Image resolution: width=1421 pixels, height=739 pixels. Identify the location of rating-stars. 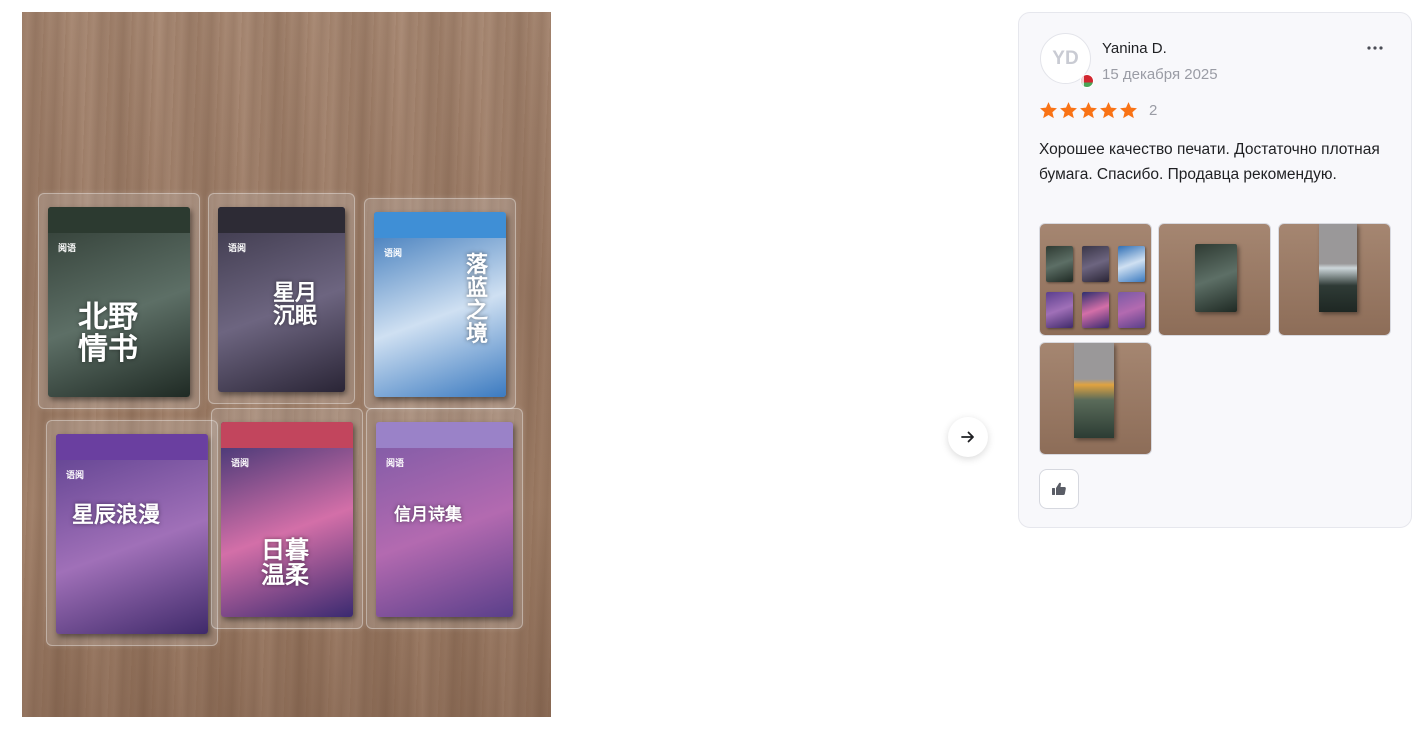
(1088, 110).